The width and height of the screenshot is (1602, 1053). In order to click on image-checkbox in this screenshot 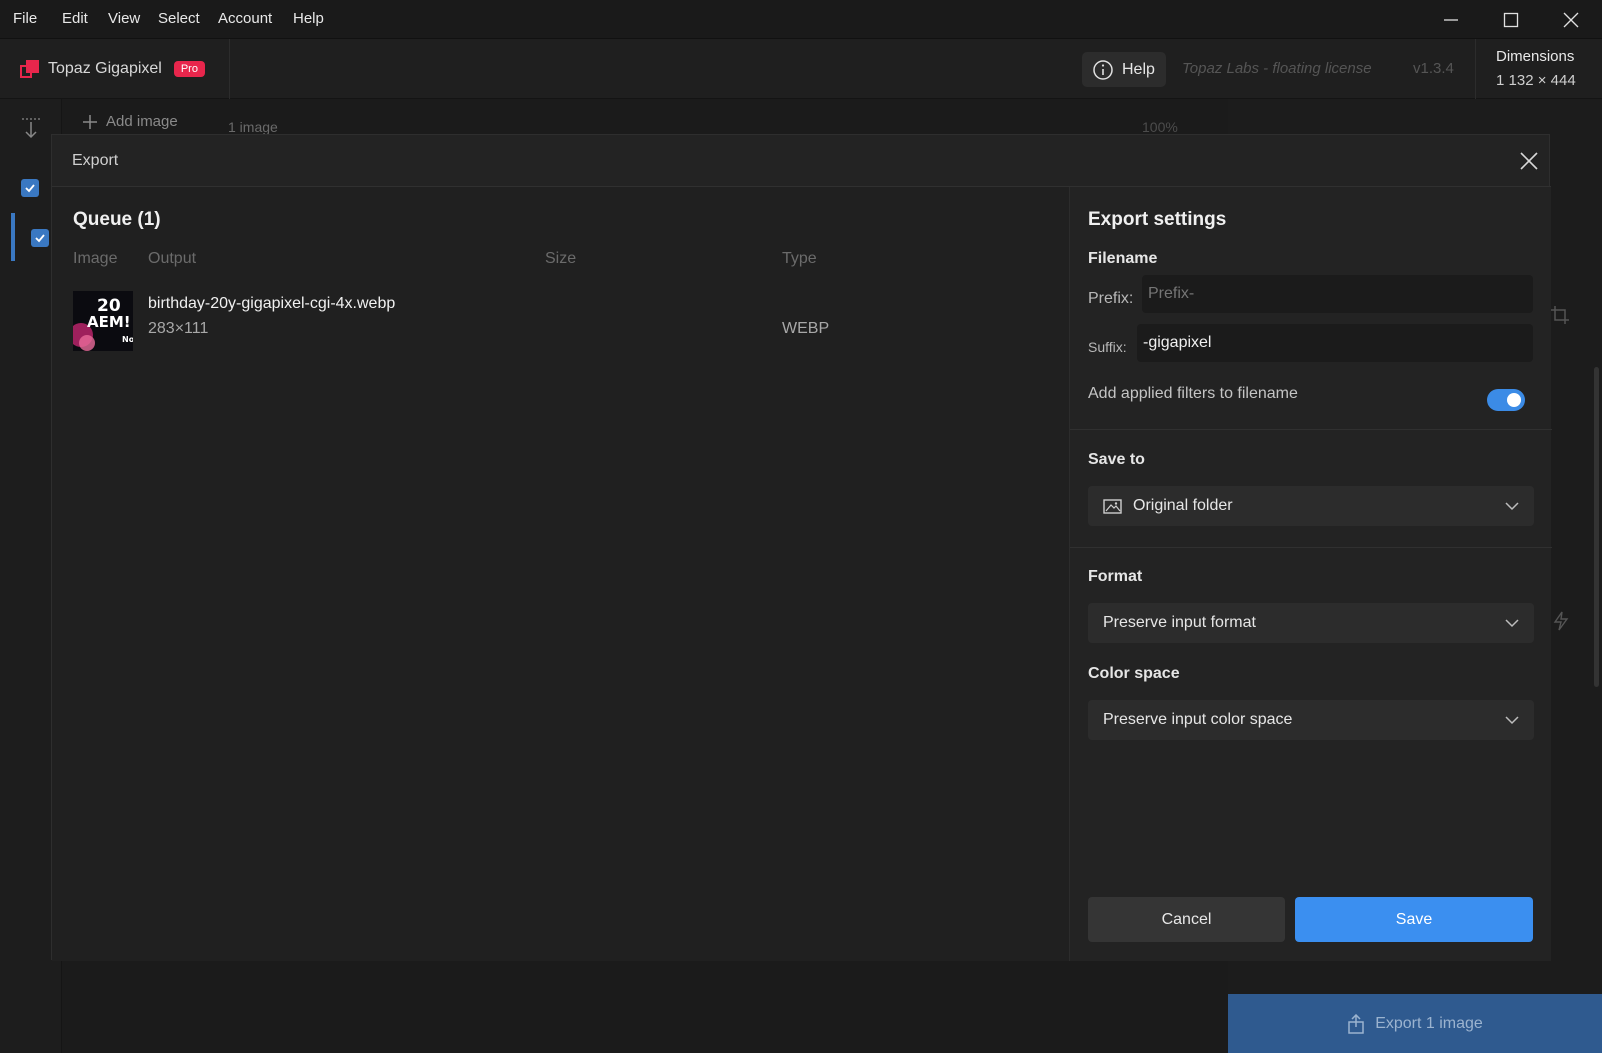, I will do `click(40, 238)`.